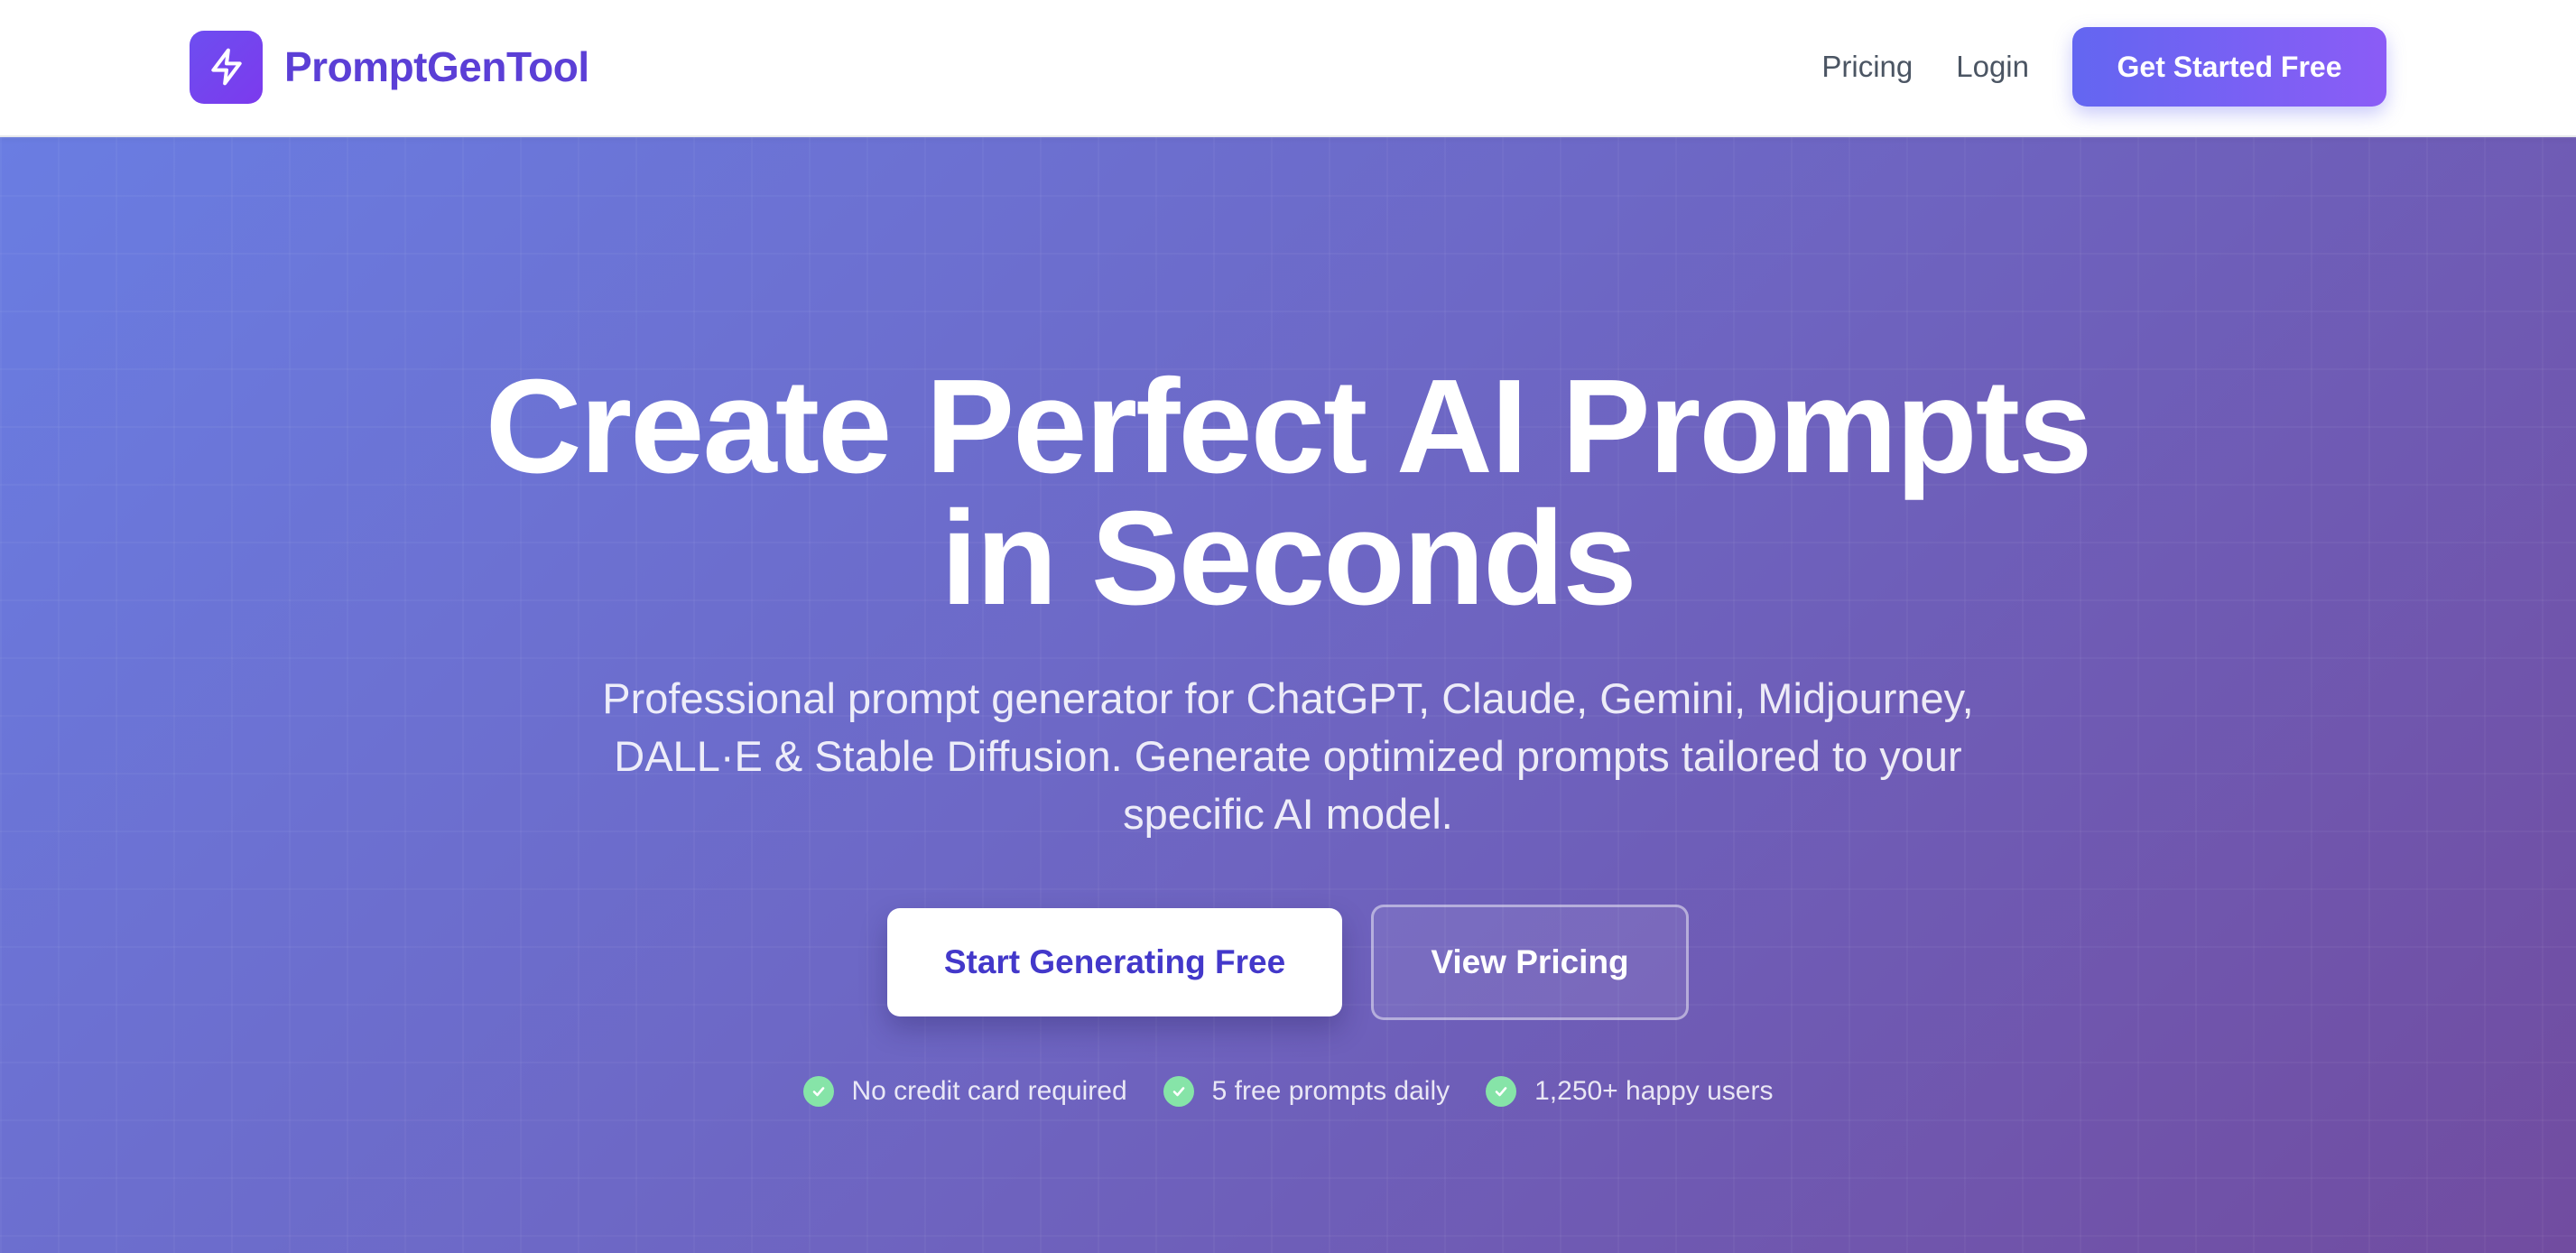  Describe the element at coordinates (1867, 67) in the screenshot. I see `nav-link-pricing: Pricing` at that location.